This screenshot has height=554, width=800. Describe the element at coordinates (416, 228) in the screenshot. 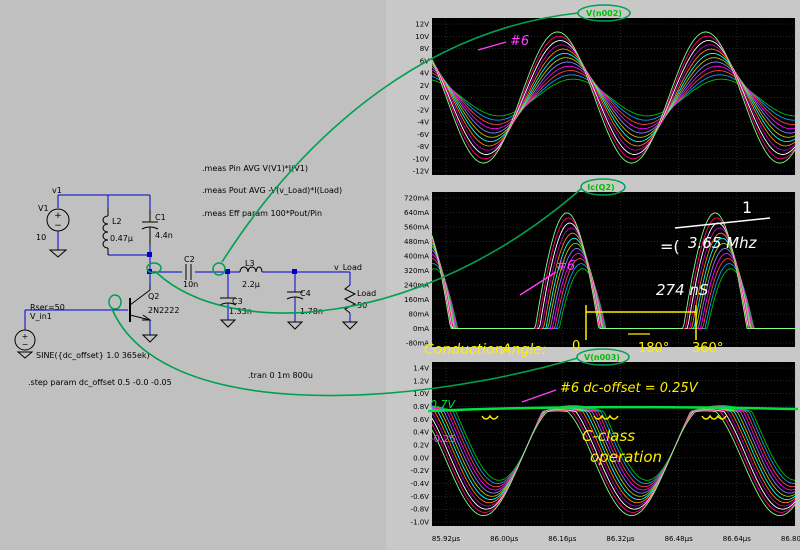

I see `y-tick-label: 560mA` at that location.